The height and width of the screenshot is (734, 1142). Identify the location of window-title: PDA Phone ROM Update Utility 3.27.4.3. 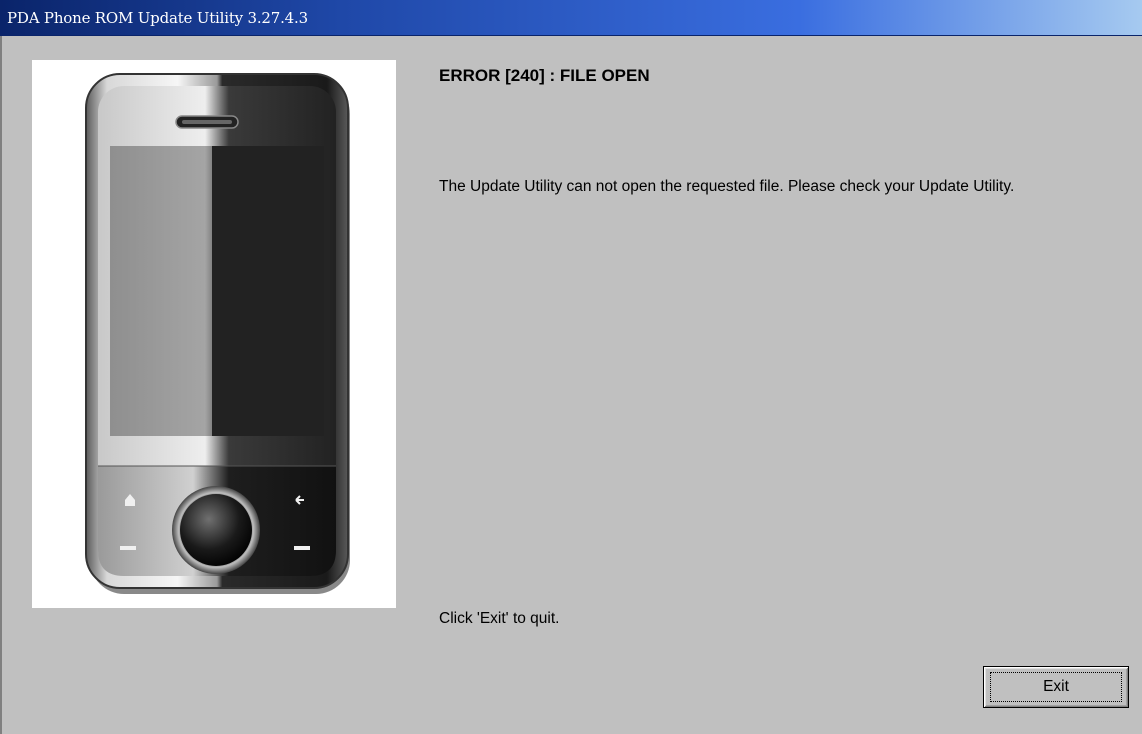
(157, 18).